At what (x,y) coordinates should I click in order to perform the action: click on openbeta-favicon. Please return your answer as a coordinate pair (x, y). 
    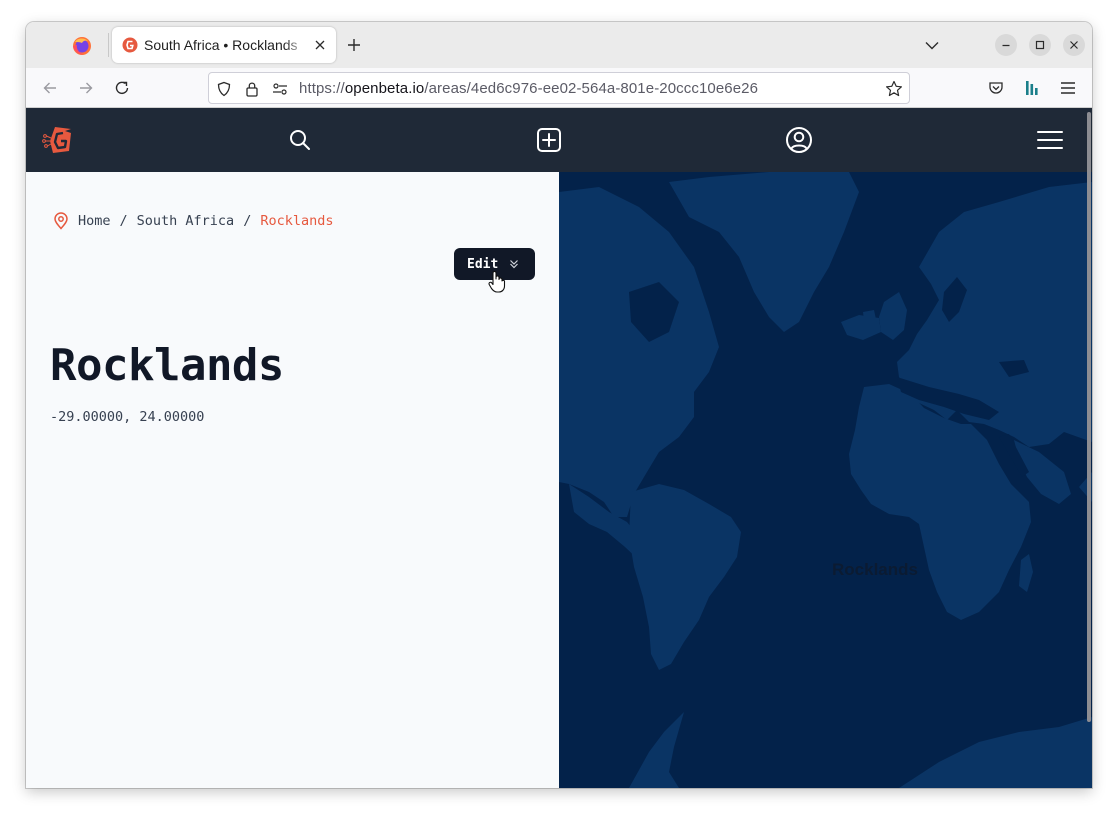
    Looking at the image, I should click on (130, 45).